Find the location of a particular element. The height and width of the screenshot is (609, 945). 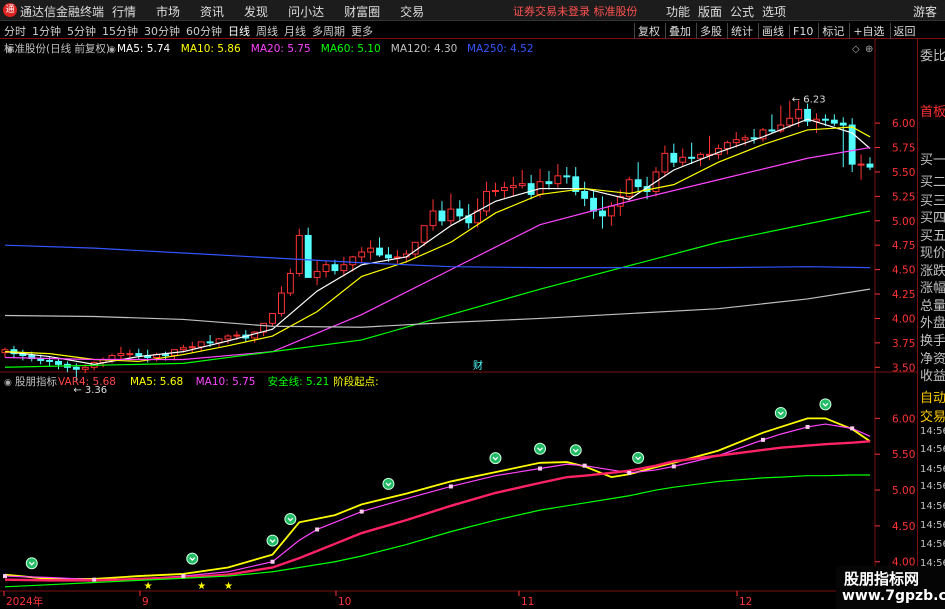

ma-toggle-icon: ◉ is located at coordinates (112, 50).